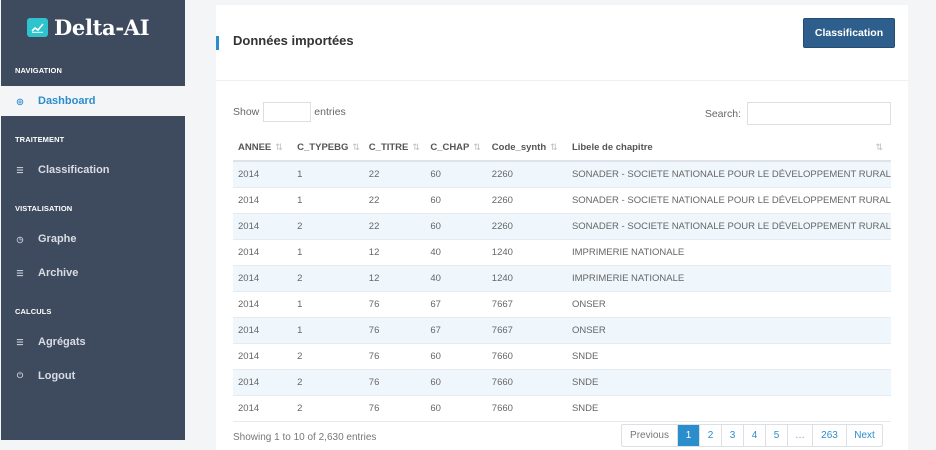 This screenshot has width=936, height=450. What do you see at coordinates (519, 147) in the screenshot?
I see `column-header-label: Code_synth` at bounding box center [519, 147].